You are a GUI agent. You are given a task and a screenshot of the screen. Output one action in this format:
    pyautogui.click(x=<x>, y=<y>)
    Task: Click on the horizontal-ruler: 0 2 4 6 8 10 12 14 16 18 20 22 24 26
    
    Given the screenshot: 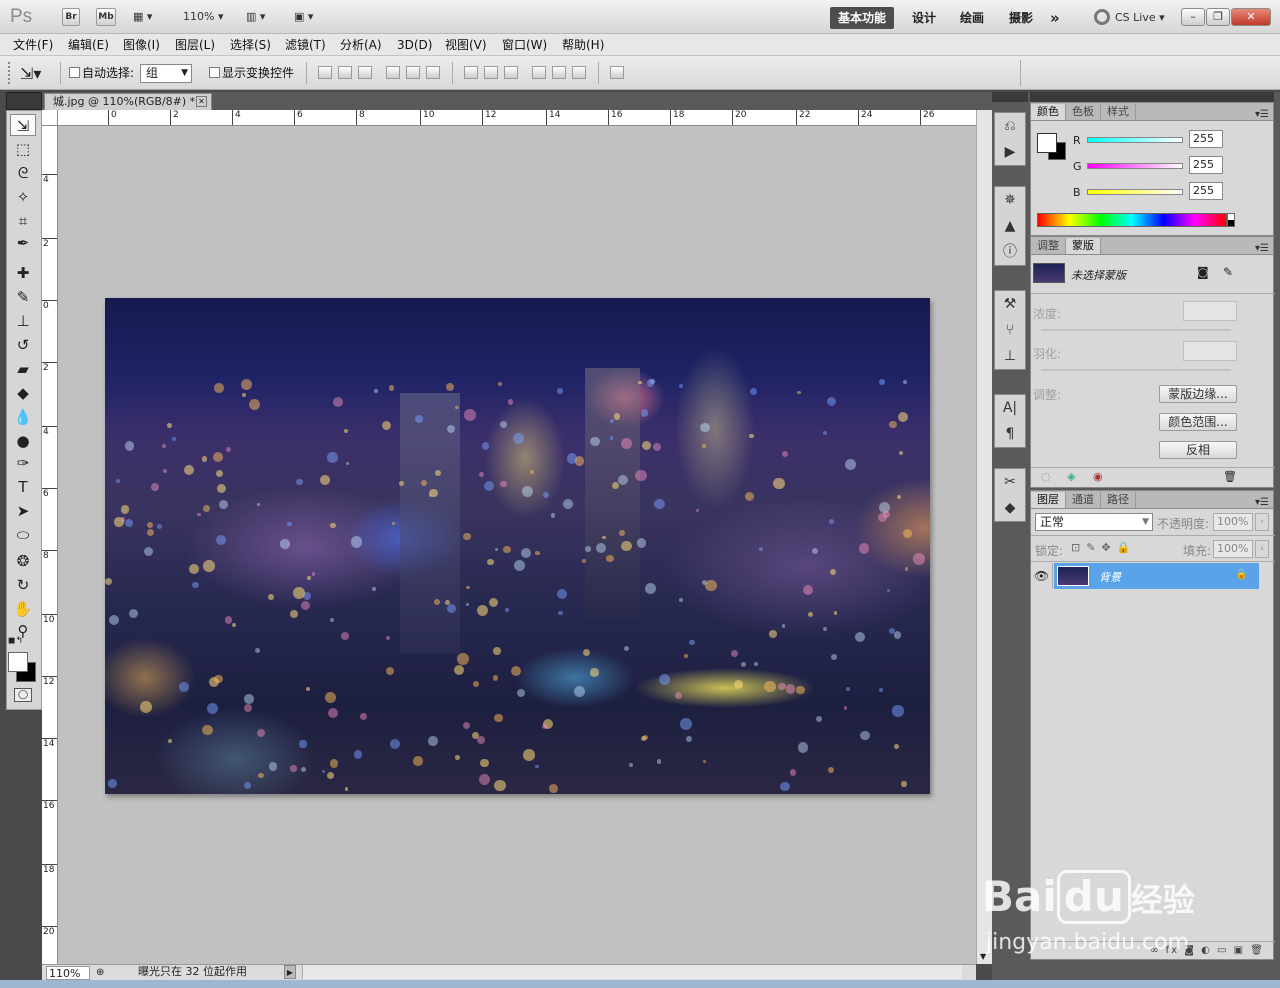 What is the action you would take?
    pyautogui.click(x=517, y=118)
    